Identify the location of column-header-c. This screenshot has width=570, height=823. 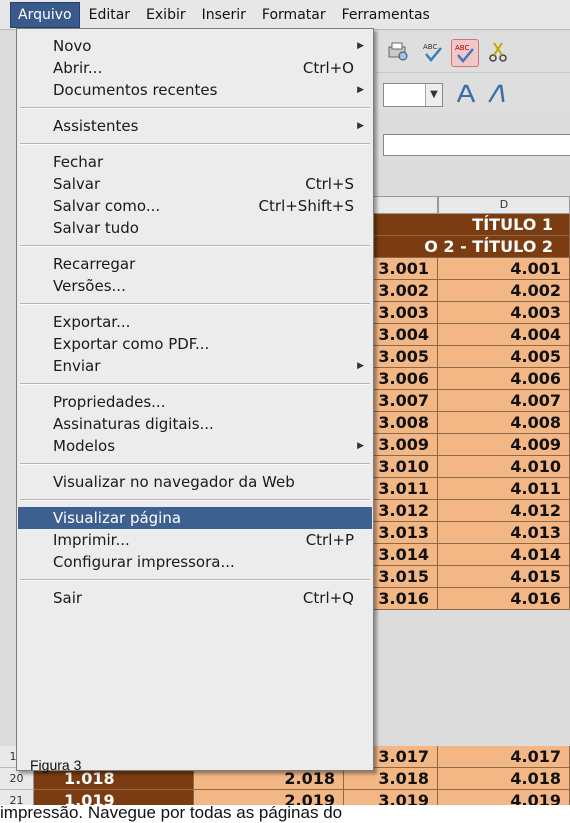
(404, 205).